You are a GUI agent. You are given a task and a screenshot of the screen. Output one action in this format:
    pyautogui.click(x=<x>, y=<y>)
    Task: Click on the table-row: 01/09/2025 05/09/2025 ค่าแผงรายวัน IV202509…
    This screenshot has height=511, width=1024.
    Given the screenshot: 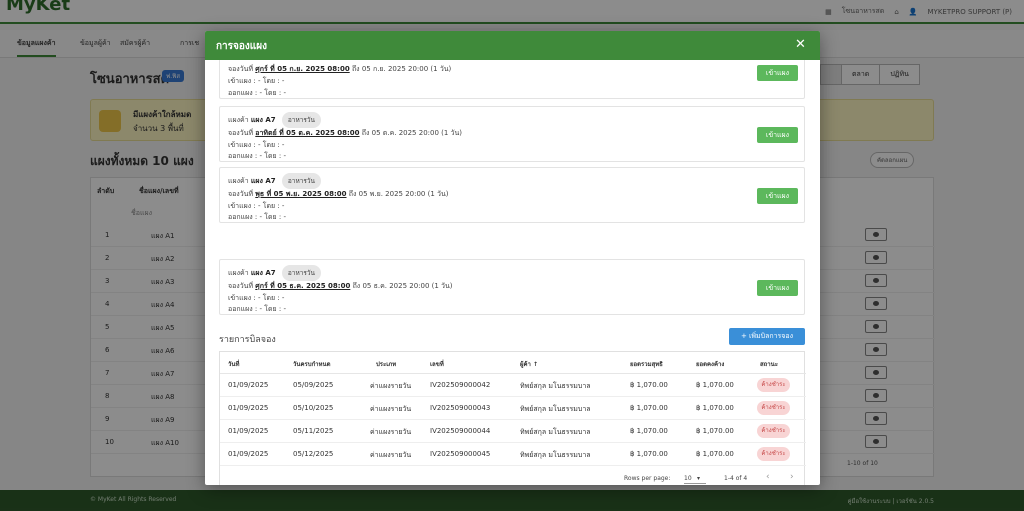 What is the action you would take?
    pyautogui.click(x=513, y=385)
    